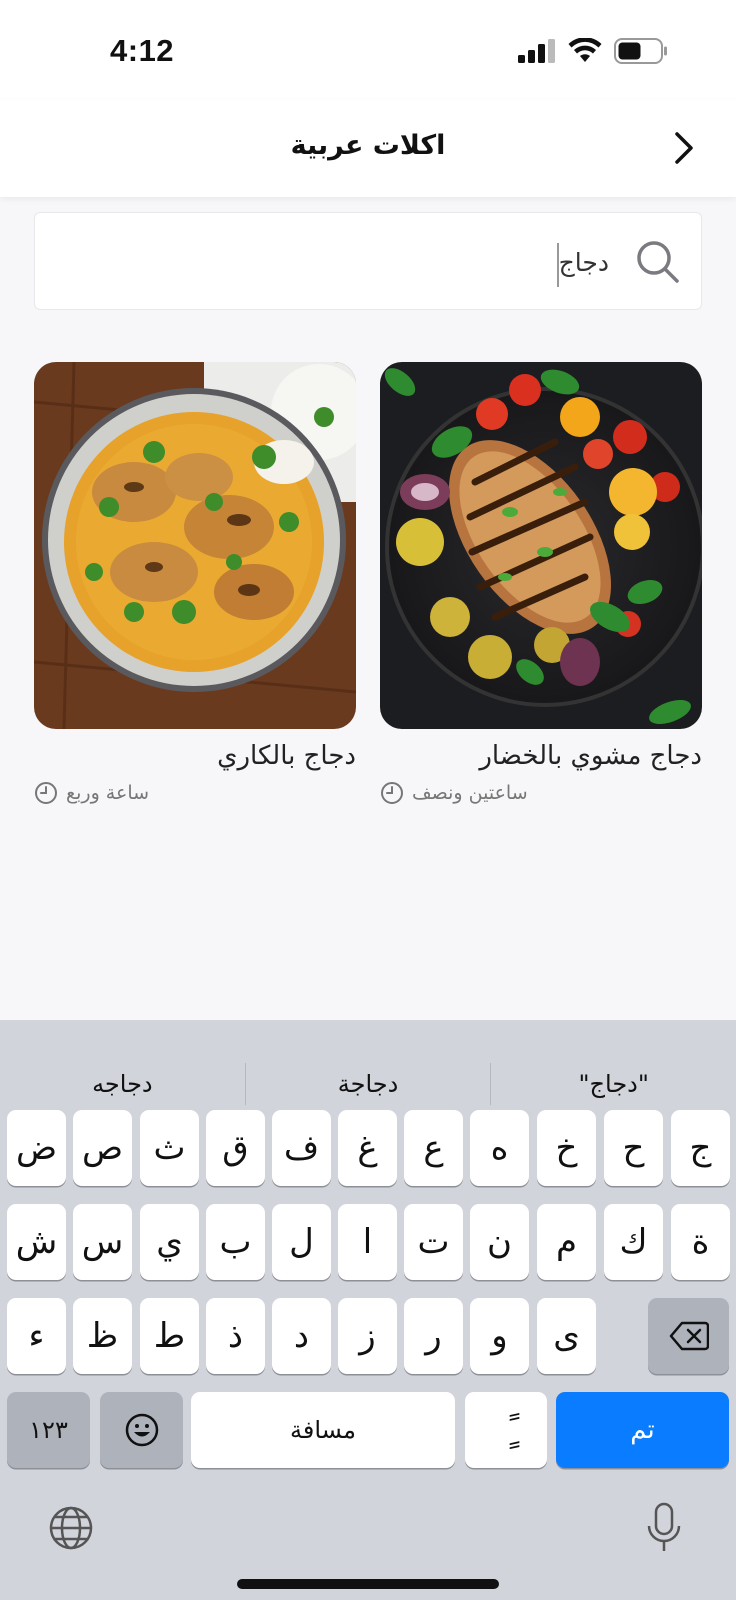  What do you see at coordinates (585, 50) in the screenshot?
I see `wifi-icon` at bounding box center [585, 50].